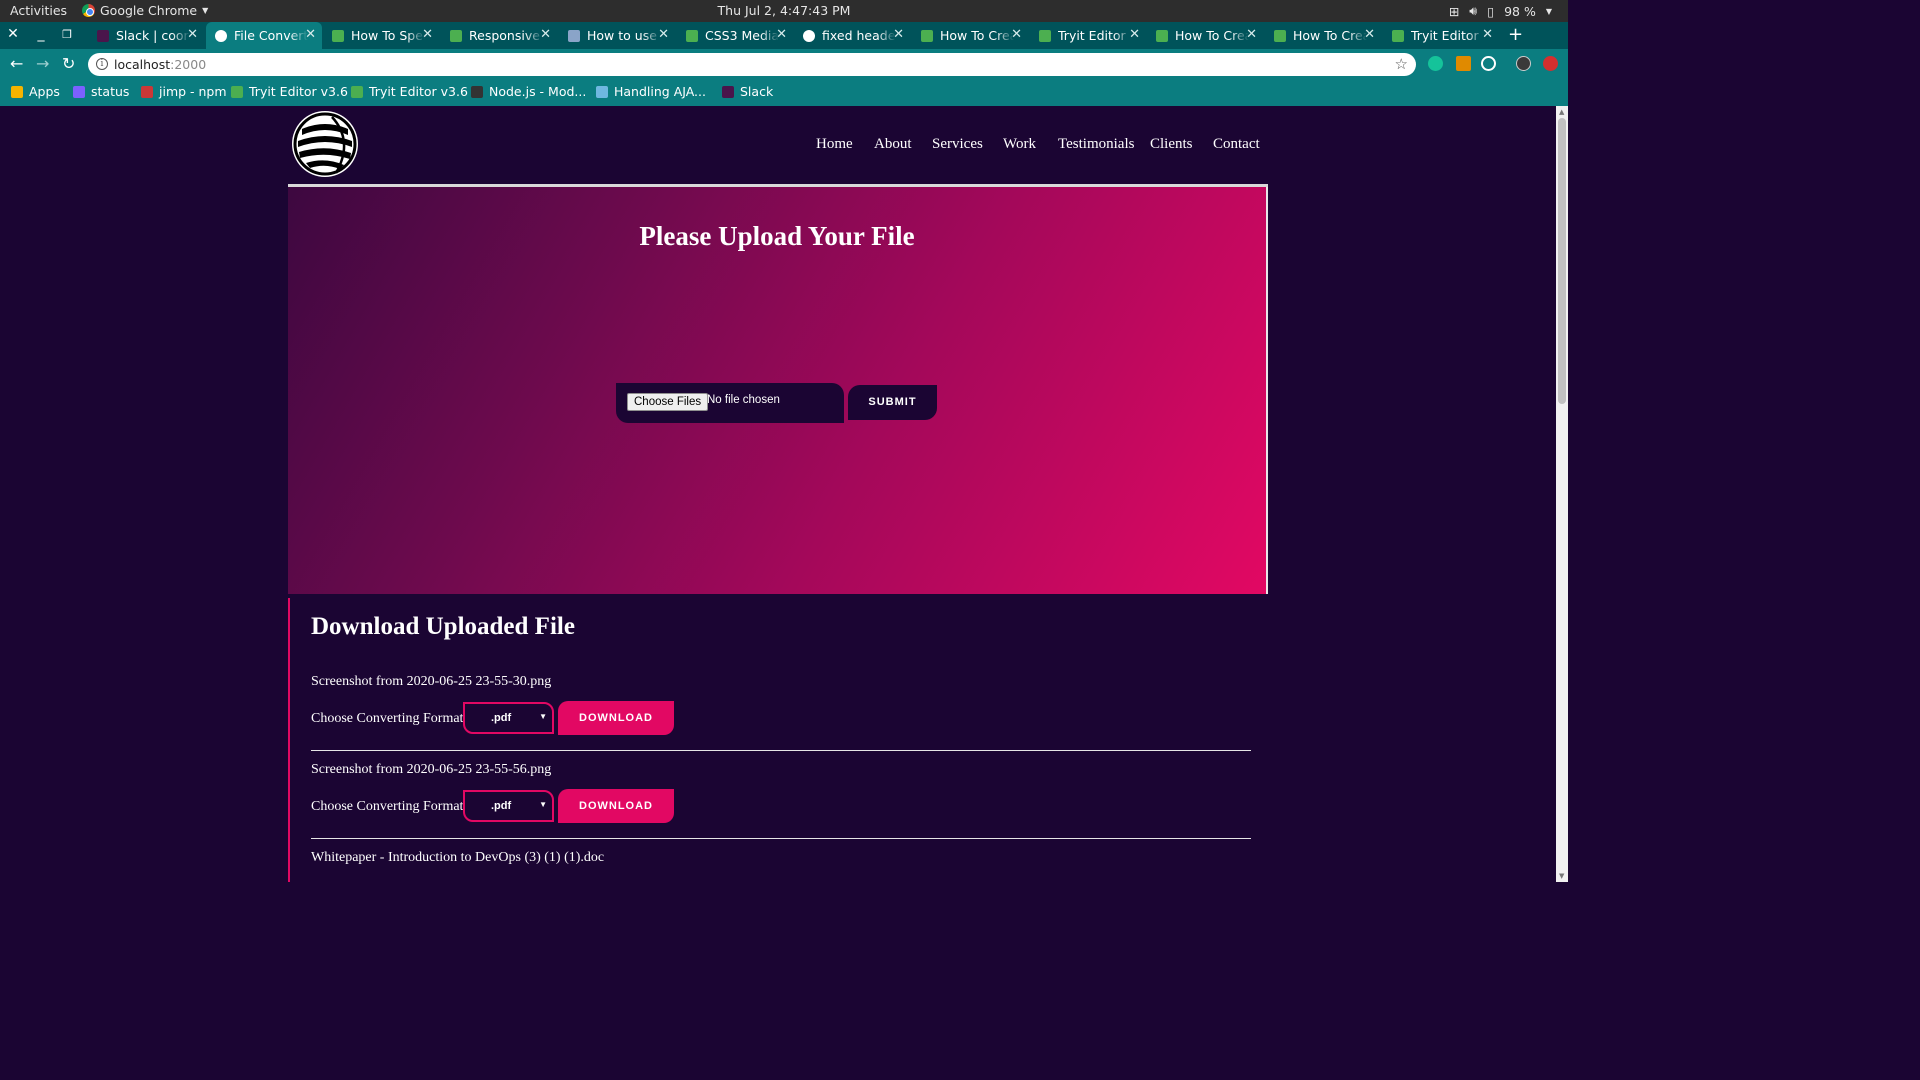 The width and height of the screenshot is (1920, 1080). I want to click on extension-red-icon, so click(1550, 63).